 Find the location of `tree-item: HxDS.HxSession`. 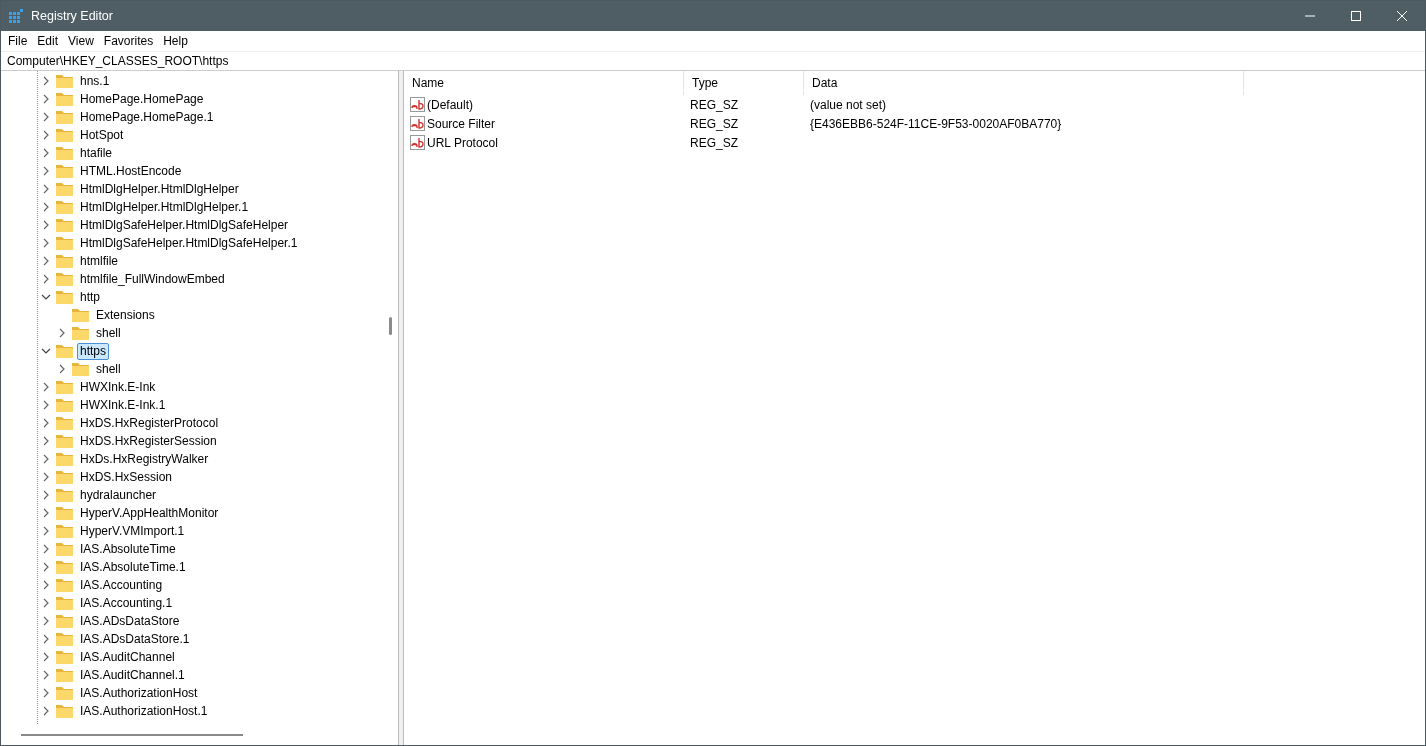

tree-item: HxDS.HxSession is located at coordinates (126, 477).